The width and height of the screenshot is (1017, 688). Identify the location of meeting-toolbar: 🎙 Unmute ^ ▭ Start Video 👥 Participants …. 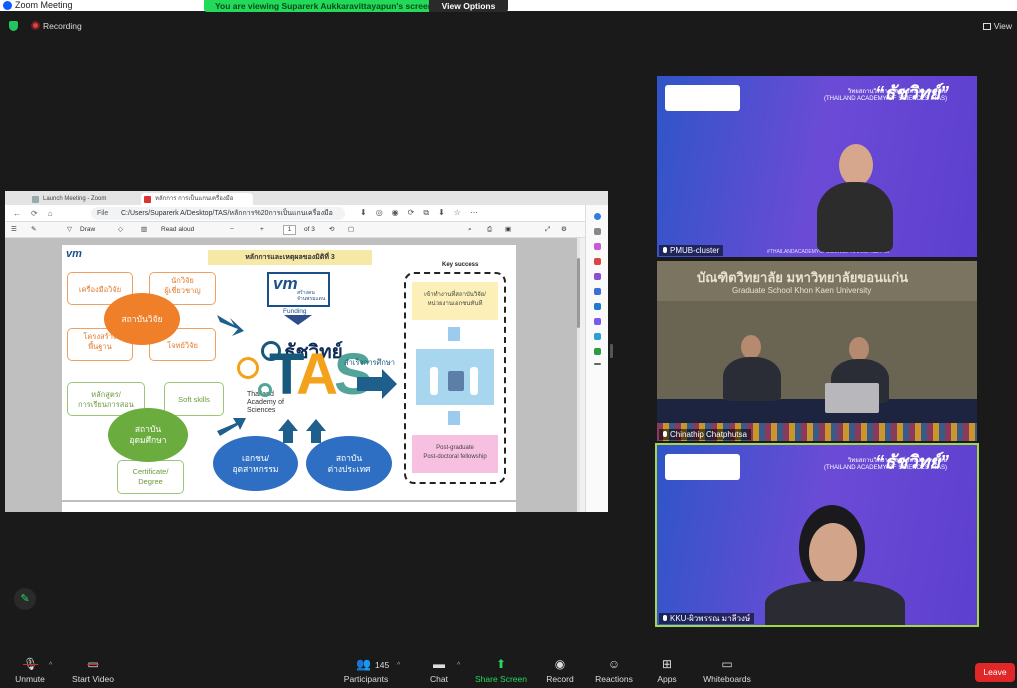
(508, 670).